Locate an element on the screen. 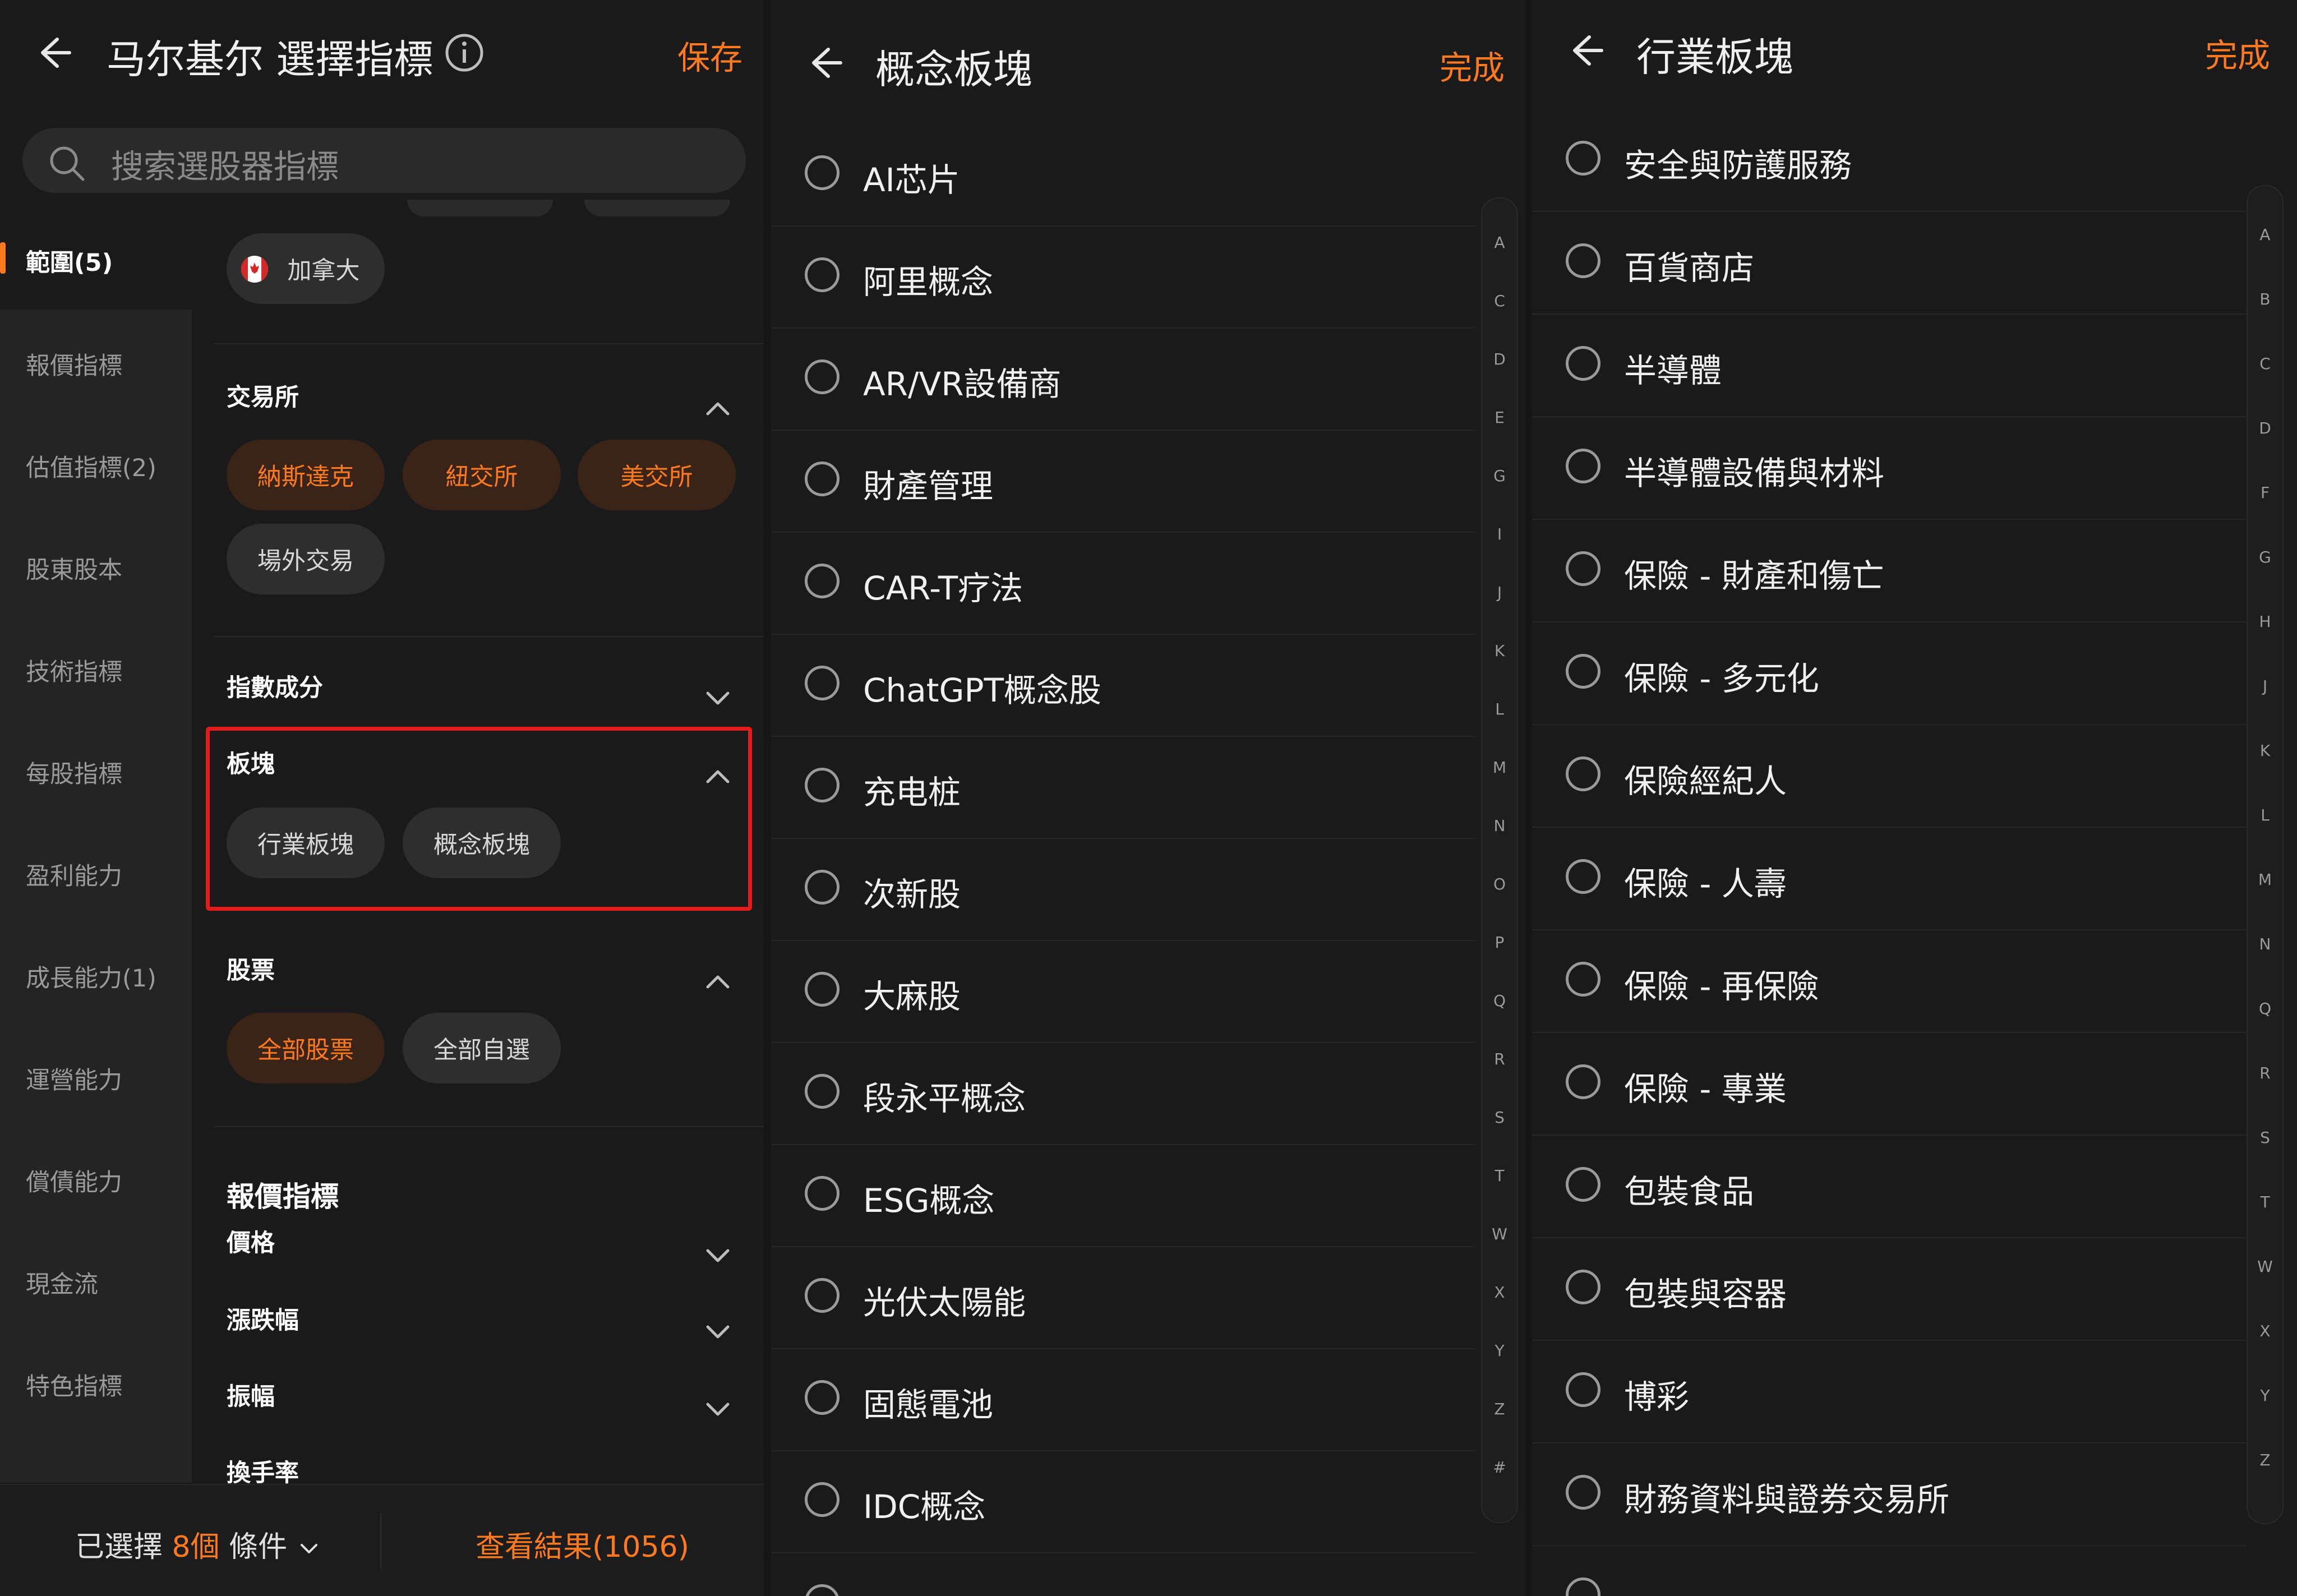 This screenshot has height=1596, width=2297. country-chip-canada: 加拿大 is located at coordinates (306, 268).